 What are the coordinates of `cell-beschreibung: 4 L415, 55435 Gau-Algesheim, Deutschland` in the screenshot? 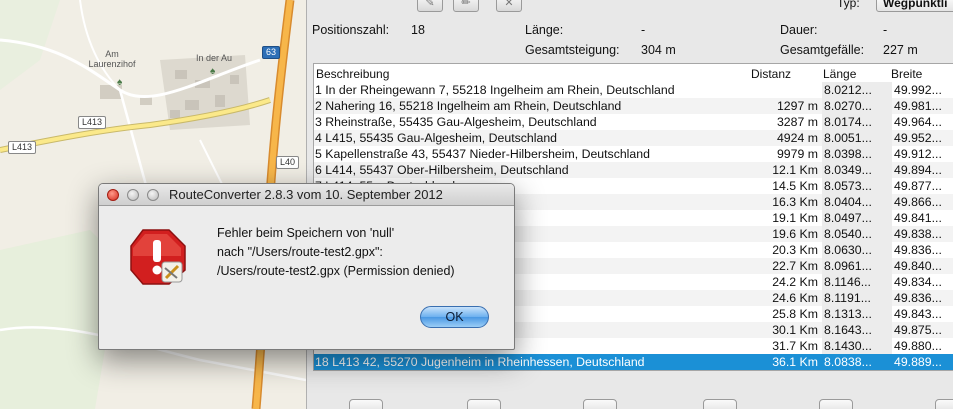 It's located at (436, 138).